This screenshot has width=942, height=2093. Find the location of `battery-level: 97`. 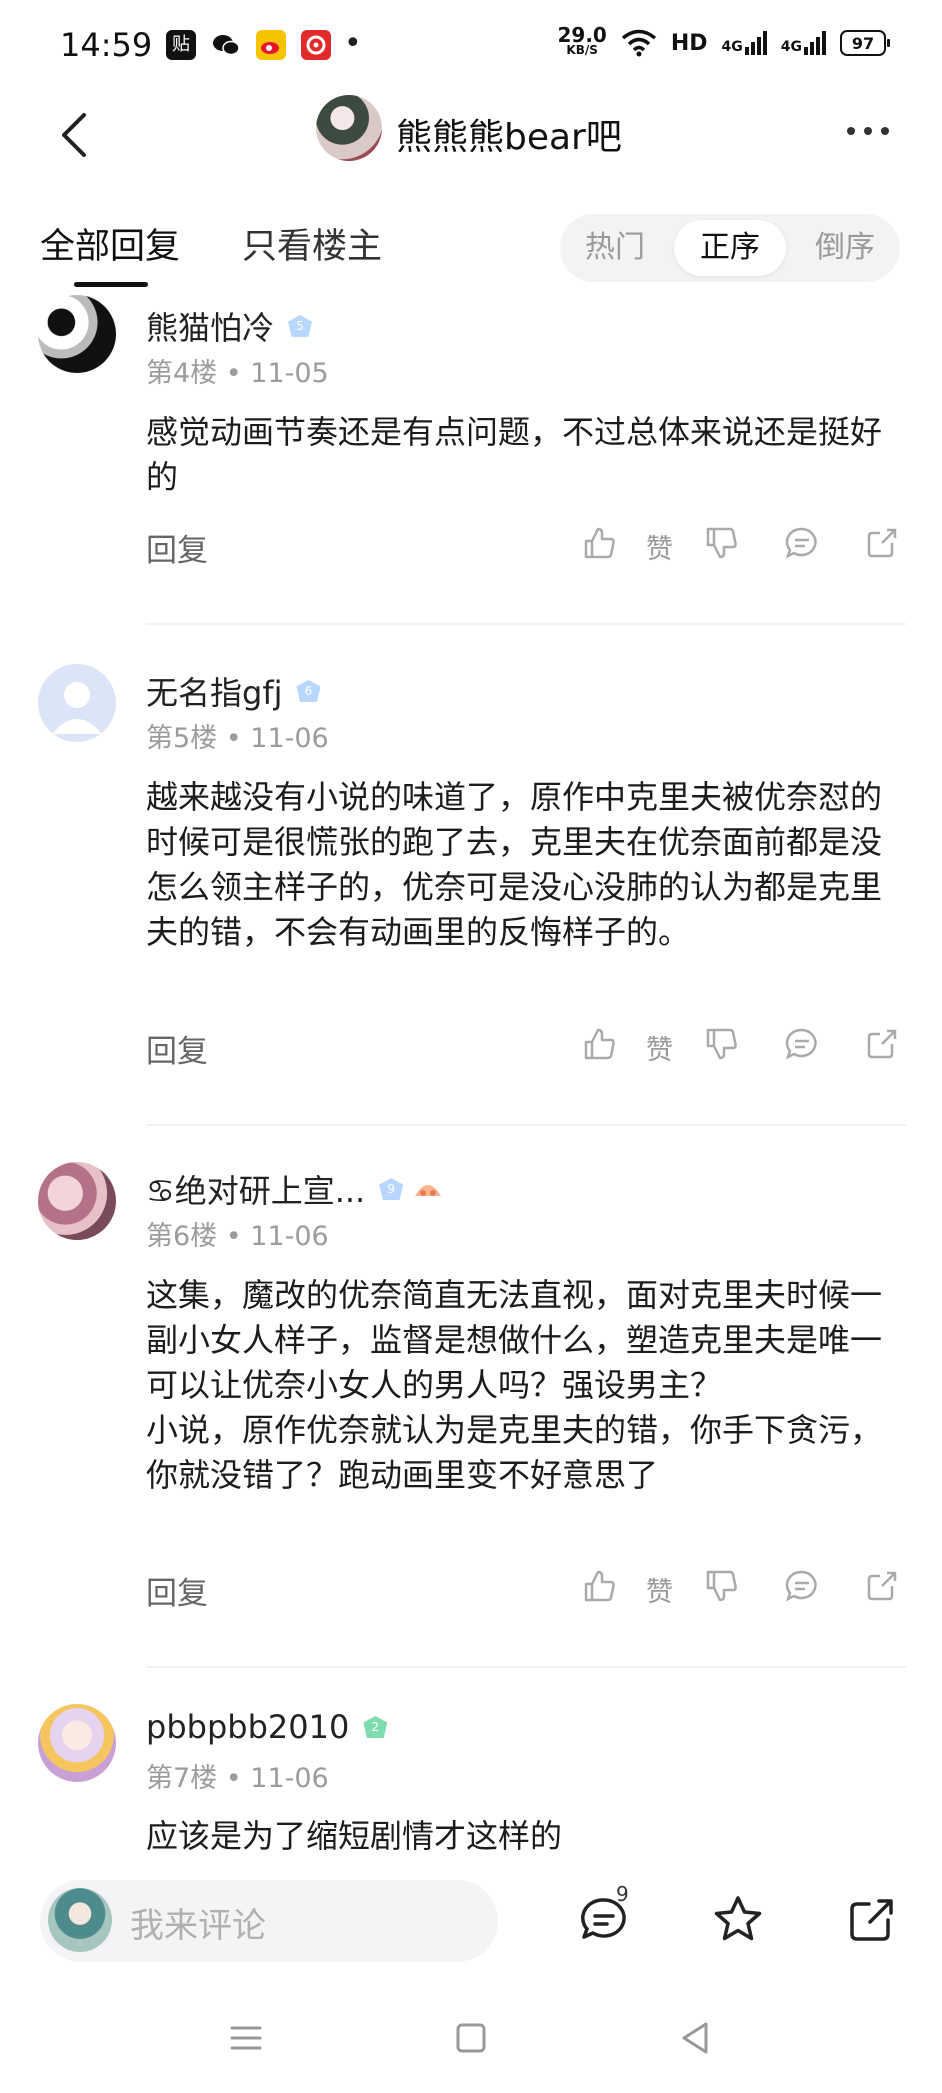

battery-level: 97 is located at coordinates (863, 43).